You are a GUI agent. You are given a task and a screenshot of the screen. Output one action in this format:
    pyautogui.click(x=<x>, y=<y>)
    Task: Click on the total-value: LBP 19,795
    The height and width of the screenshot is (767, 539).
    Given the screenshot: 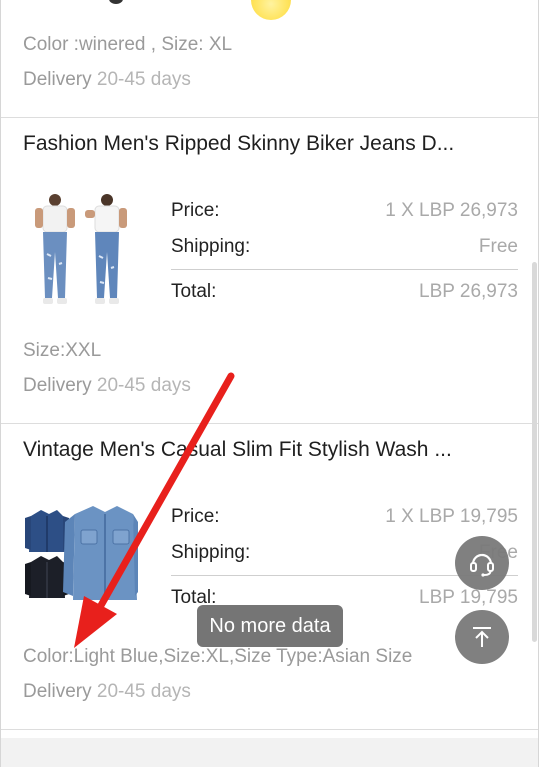 What is the action you would take?
    pyautogui.click(x=468, y=597)
    